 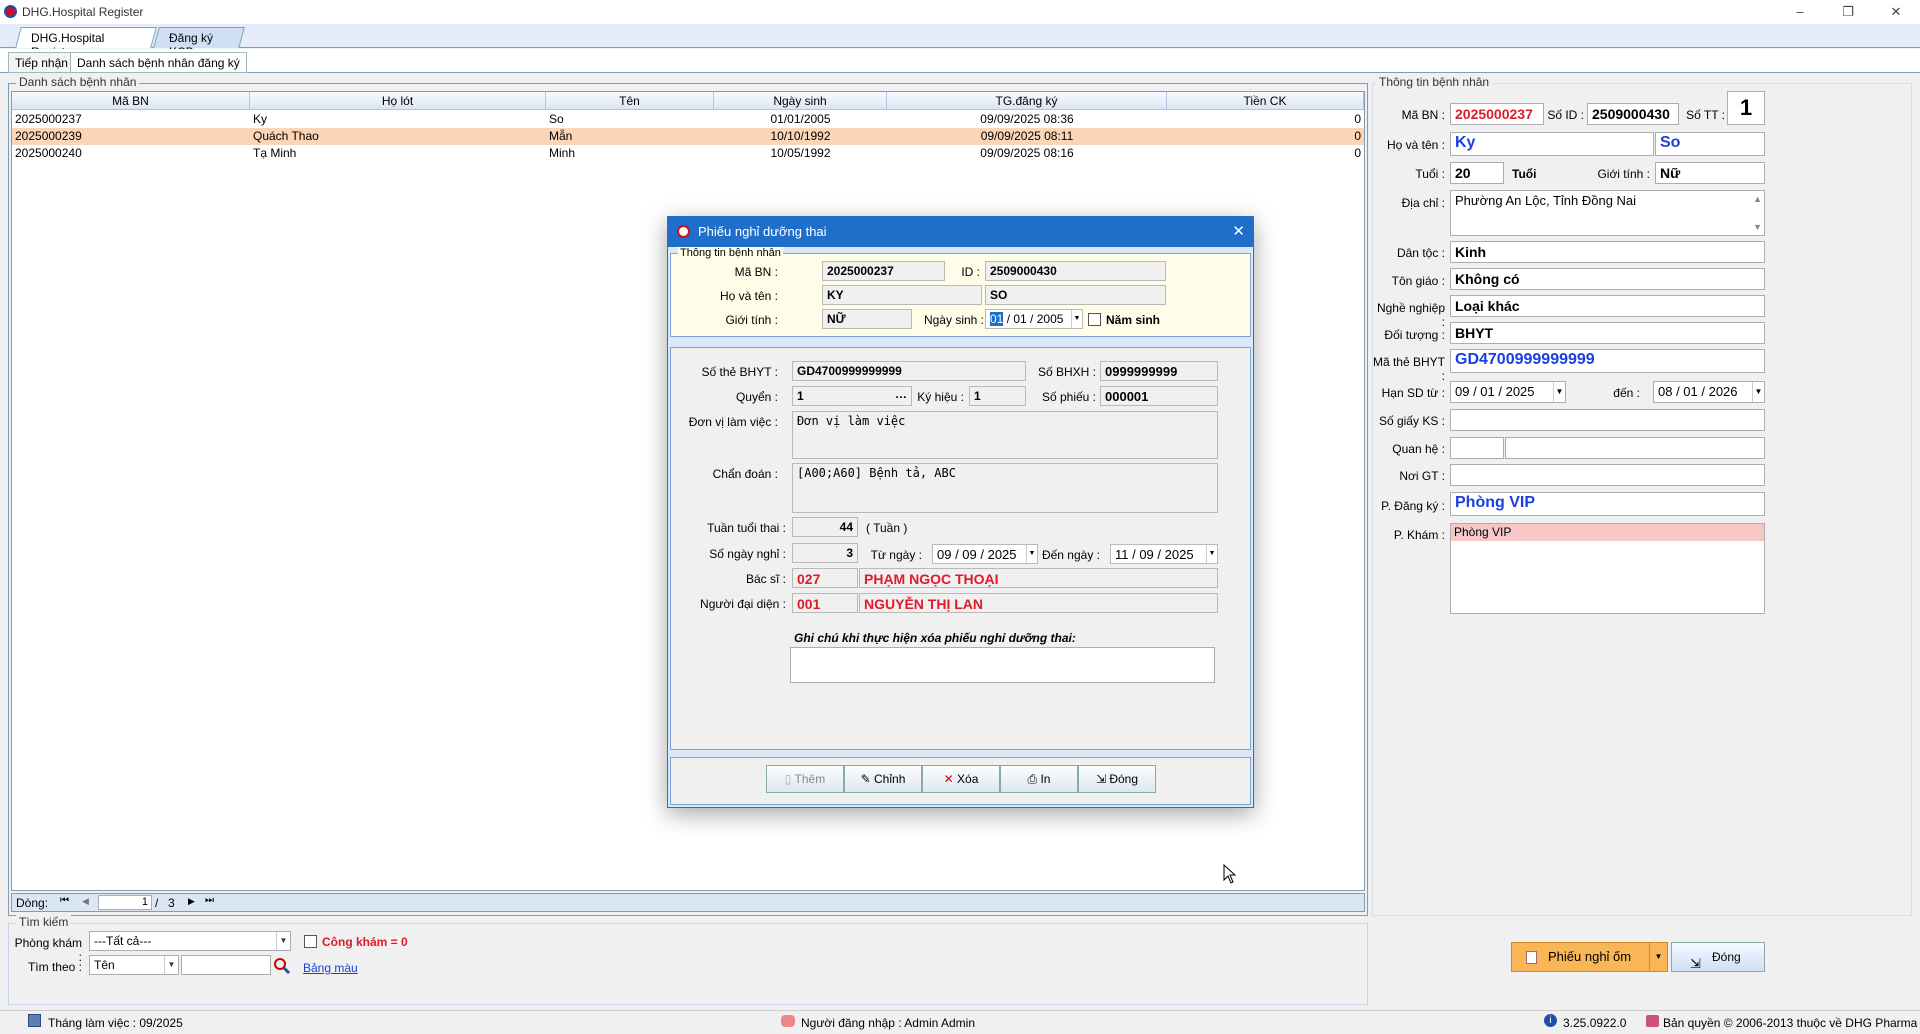 I want to click on dan-toc-field: Kinh, so click(x=1607, y=252).